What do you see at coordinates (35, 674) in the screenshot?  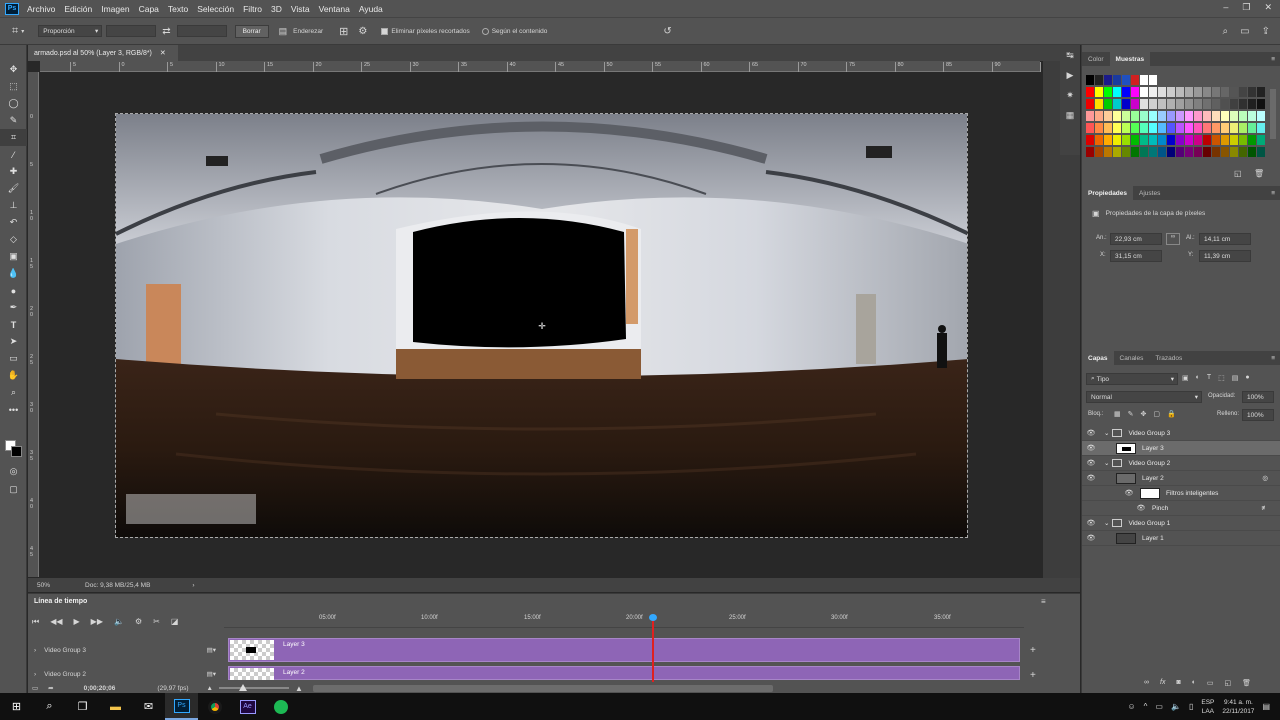 I see `chevron-right-icon: ›` at bounding box center [35, 674].